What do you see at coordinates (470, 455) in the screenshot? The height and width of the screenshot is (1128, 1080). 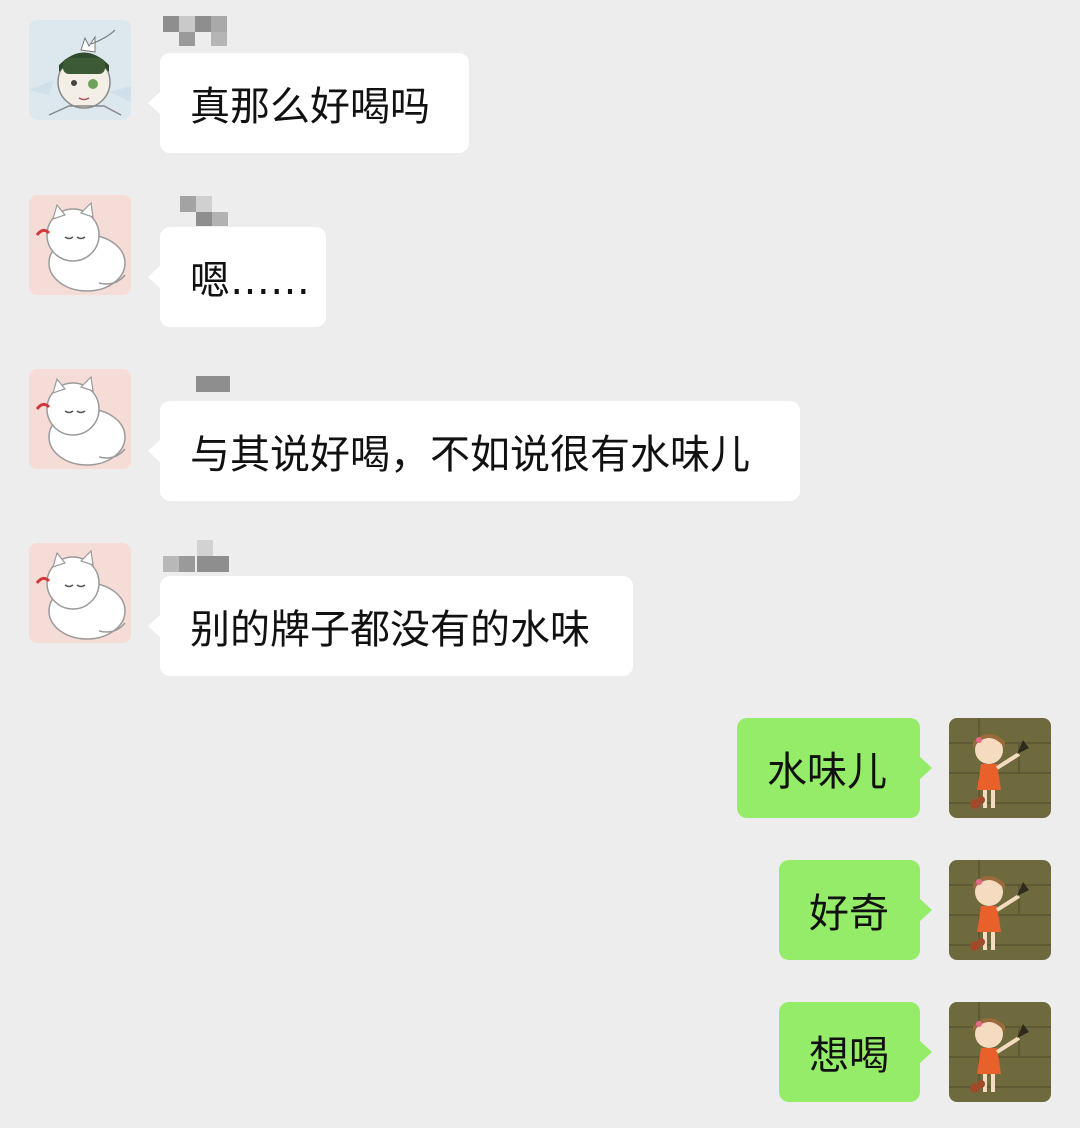 I see `message-text: 与其说好喝，不如说很有水味儿` at bounding box center [470, 455].